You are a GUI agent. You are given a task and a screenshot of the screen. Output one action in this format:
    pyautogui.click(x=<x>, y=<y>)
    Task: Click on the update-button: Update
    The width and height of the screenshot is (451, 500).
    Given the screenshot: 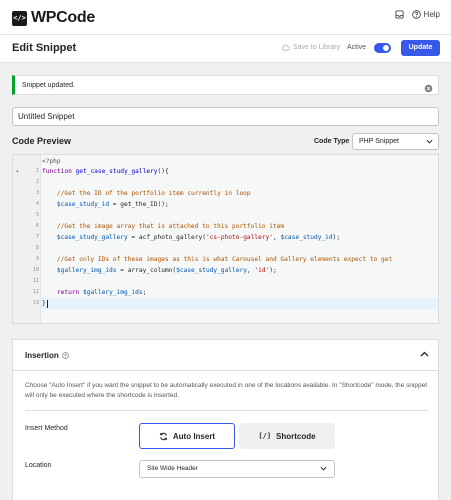 What is the action you would take?
    pyautogui.click(x=420, y=48)
    